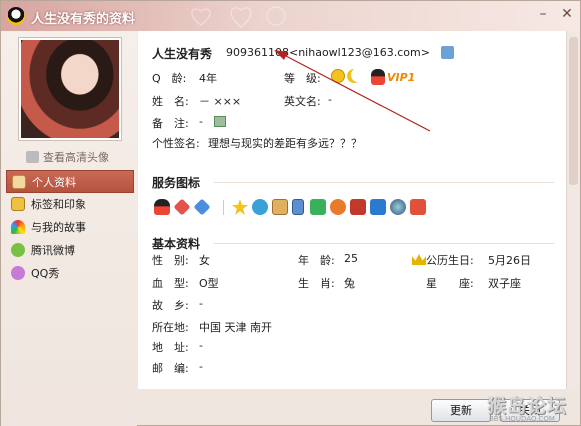 Image resolution: width=581 pixels, height=426 pixels. Describe the element at coordinates (170, 347) in the screenshot. I see `address-label: 地 址:` at that location.